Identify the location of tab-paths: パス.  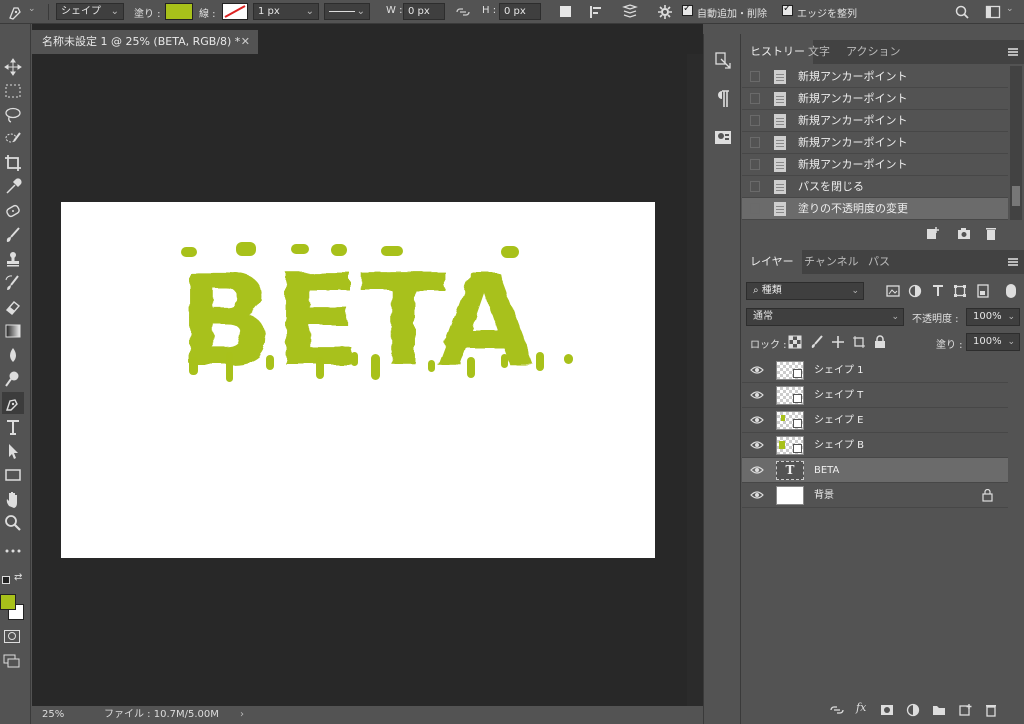
(879, 262).